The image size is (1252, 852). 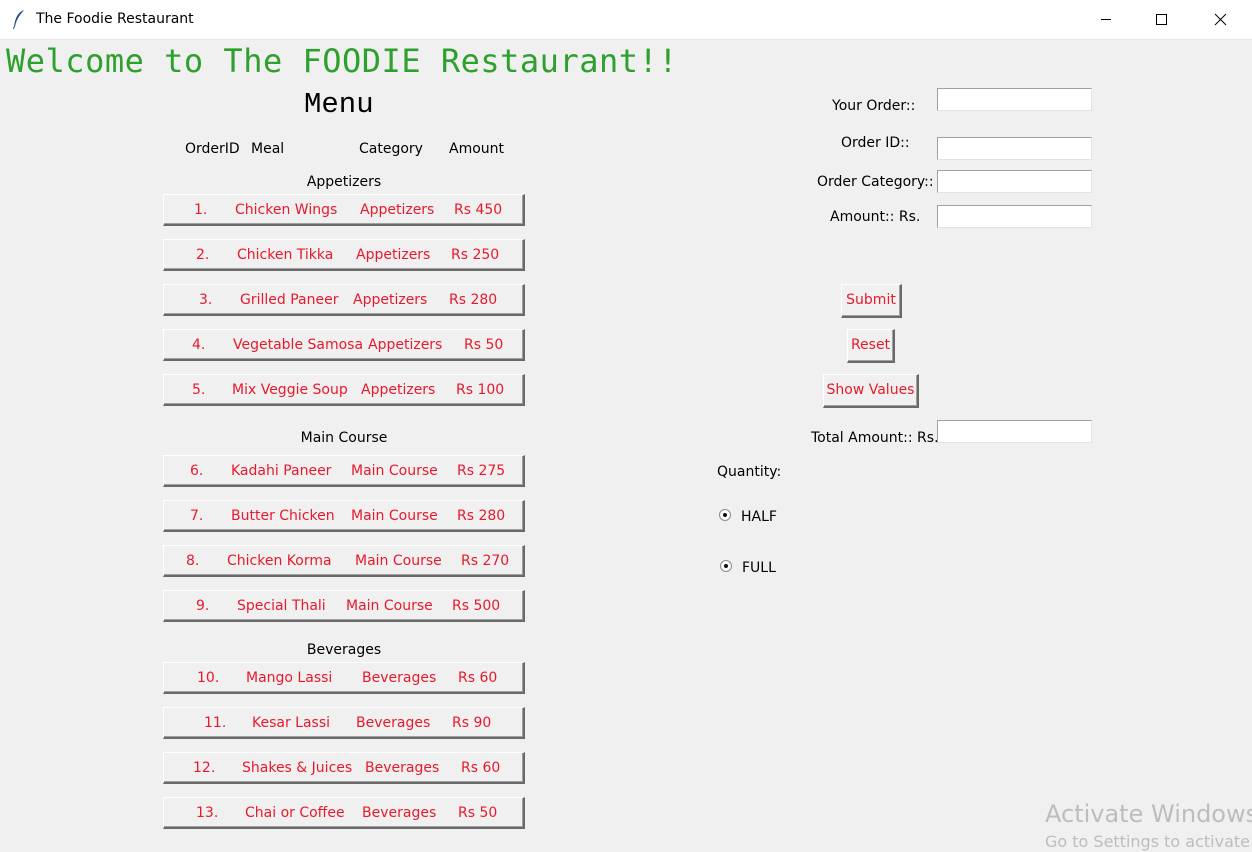 I want to click on half-radio, so click(x=725, y=515).